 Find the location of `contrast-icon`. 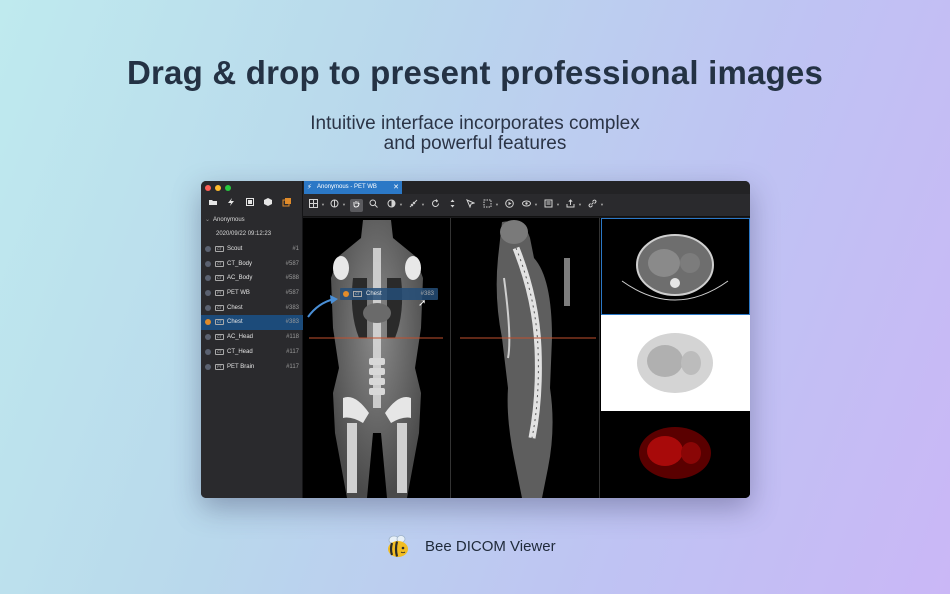

contrast-icon is located at coordinates (391, 205).